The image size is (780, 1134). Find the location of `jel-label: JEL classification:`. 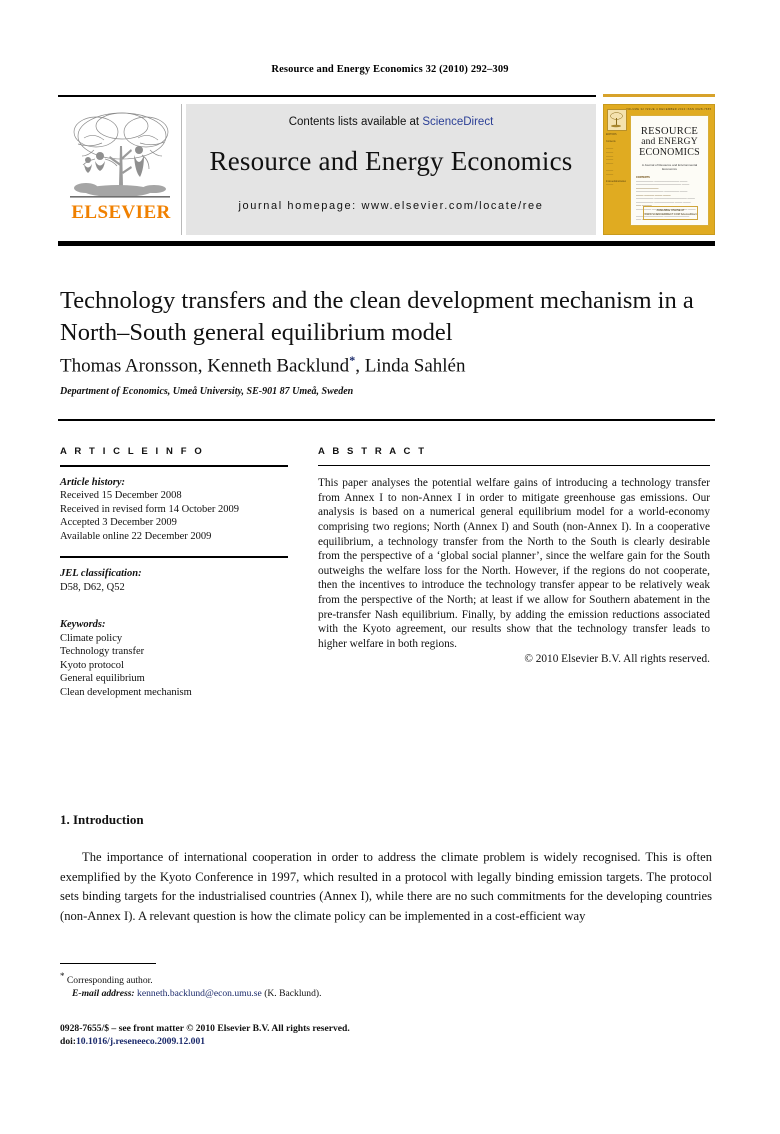

jel-label: JEL classification: is located at coordinates (101, 574).